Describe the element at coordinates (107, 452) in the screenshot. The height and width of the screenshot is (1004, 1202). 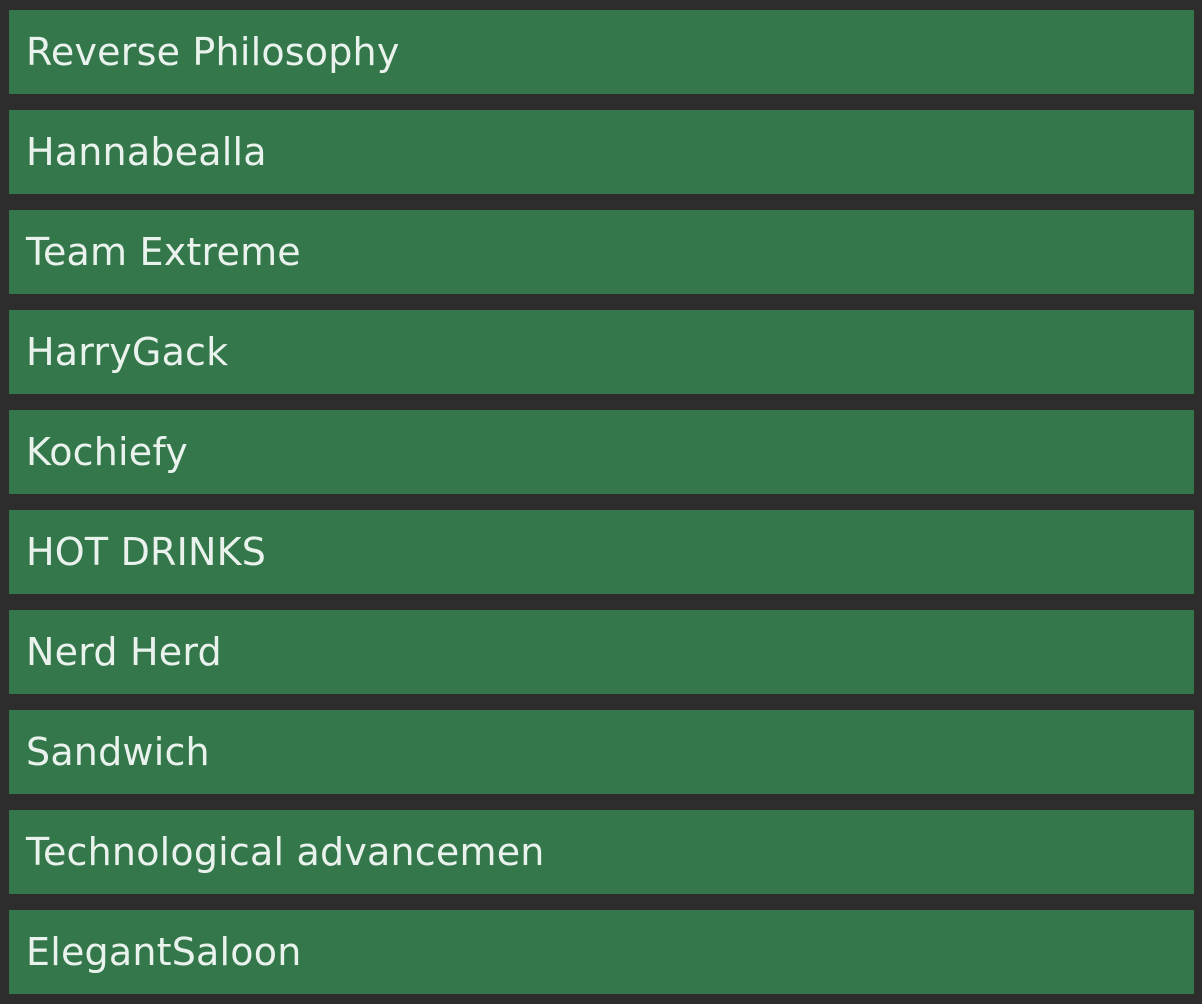
I see `list-item-label: Kochiefy` at that location.